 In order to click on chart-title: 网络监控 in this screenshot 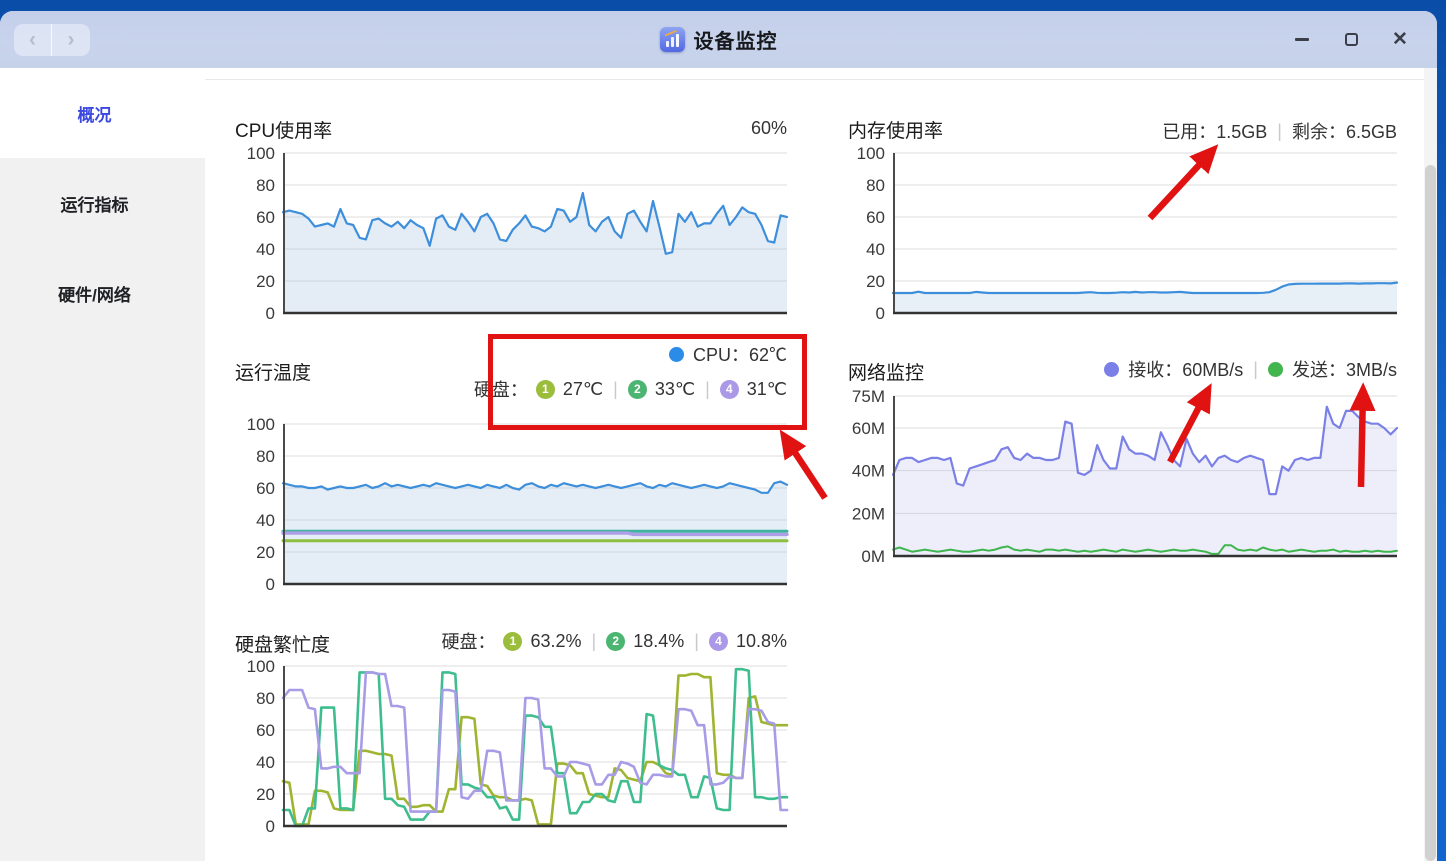, I will do `click(886, 373)`.